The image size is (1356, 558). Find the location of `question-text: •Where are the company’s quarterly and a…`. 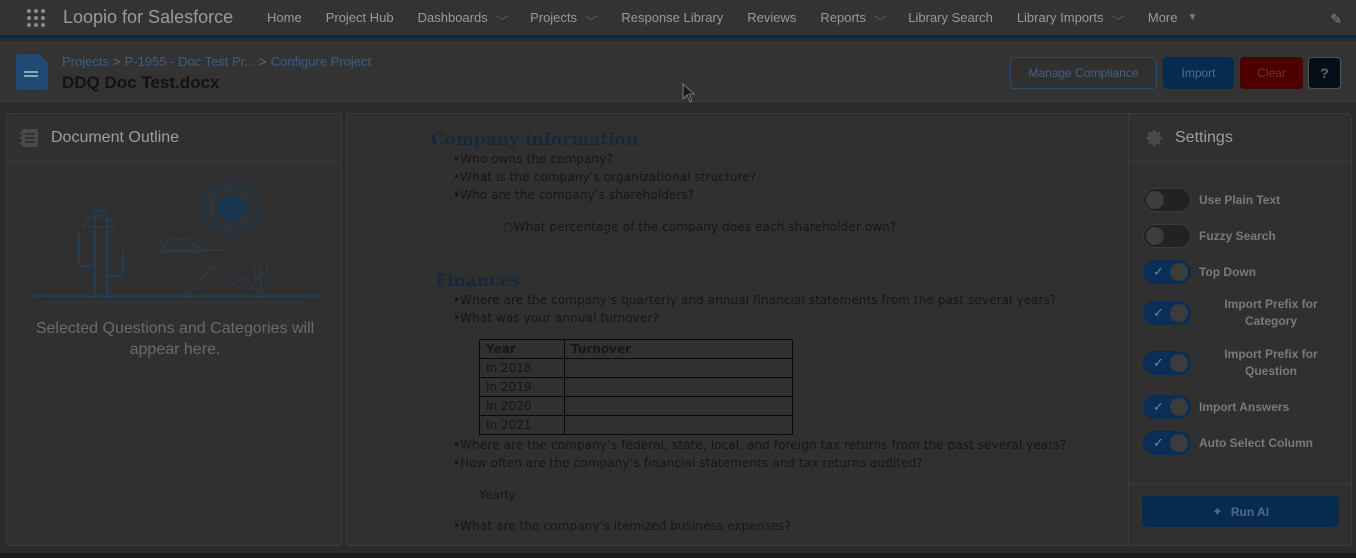

question-text: •Where are the company’s quarterly and a… is located at coordinates (754, 300).